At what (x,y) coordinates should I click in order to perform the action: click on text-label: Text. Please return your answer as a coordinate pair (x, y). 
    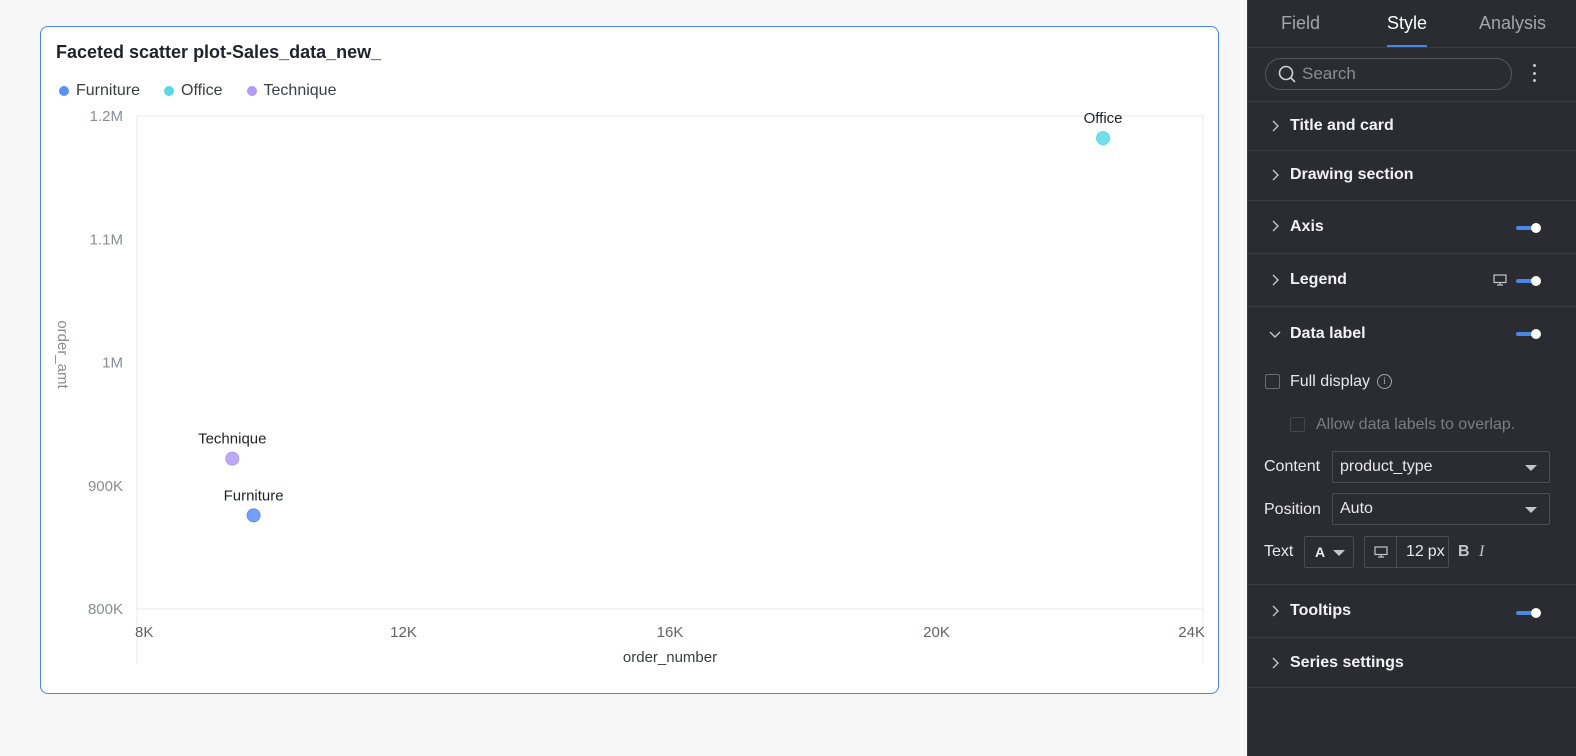
    Looking at the image, I should click on (1279, 551).